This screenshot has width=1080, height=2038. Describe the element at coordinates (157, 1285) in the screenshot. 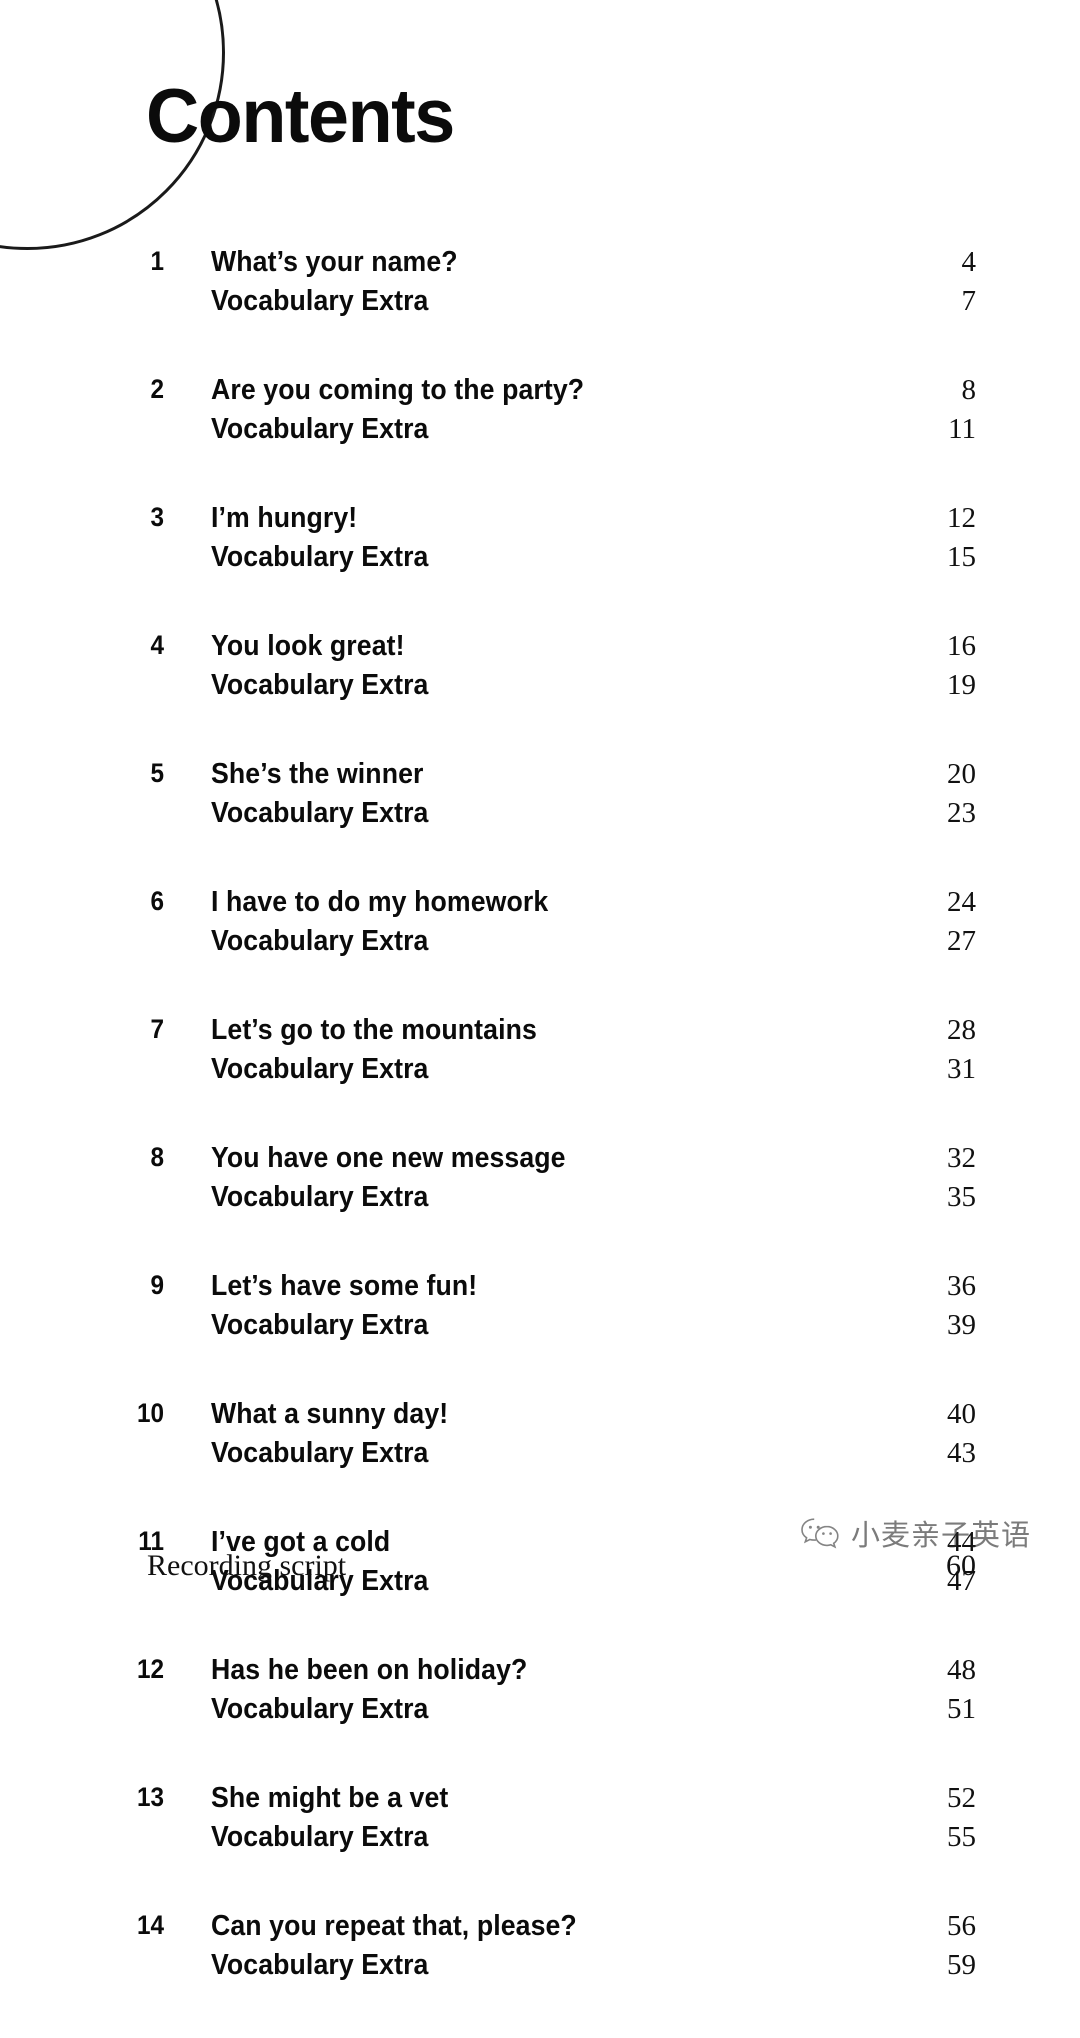

I see `toc-unit-number: 9` at that location.